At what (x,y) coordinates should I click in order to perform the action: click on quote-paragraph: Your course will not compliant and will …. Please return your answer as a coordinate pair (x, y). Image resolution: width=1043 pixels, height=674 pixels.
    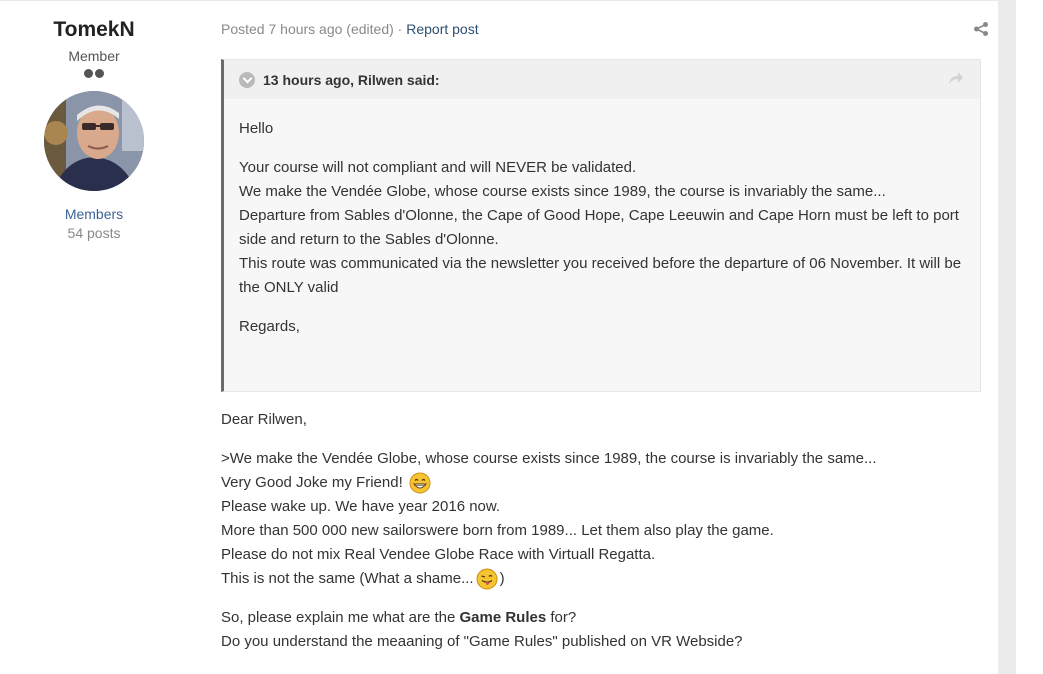
    Looking at the image, I should click on (602, 228).